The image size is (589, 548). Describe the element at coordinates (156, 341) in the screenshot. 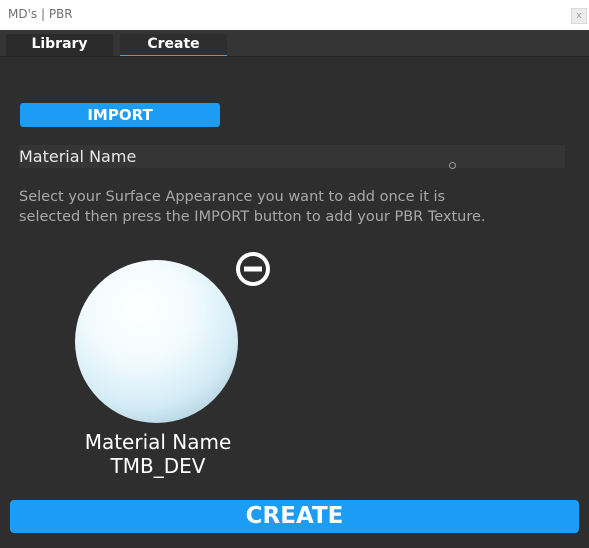

I see `material-preview-sphere` at that location.